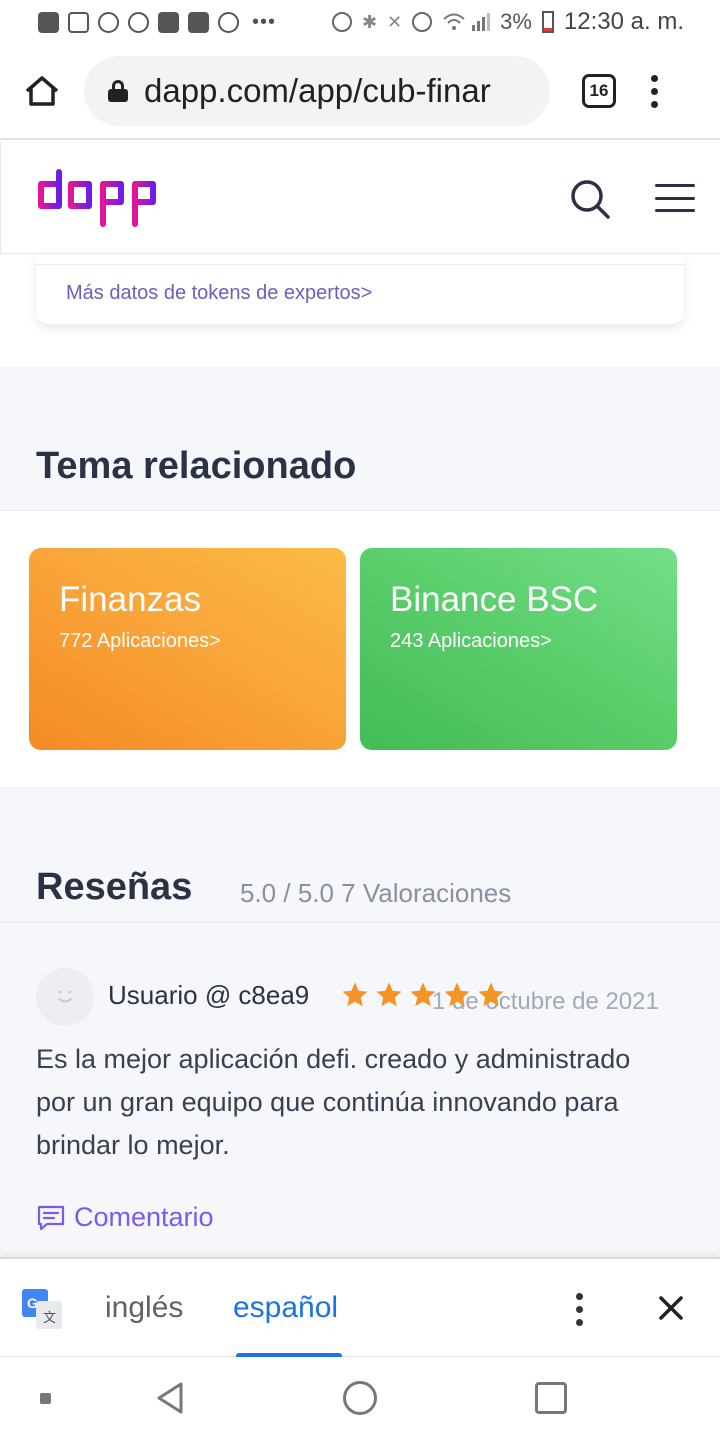  I want to click on token-data-card: Más datos de tokens de expertos>, so click(360, 289).